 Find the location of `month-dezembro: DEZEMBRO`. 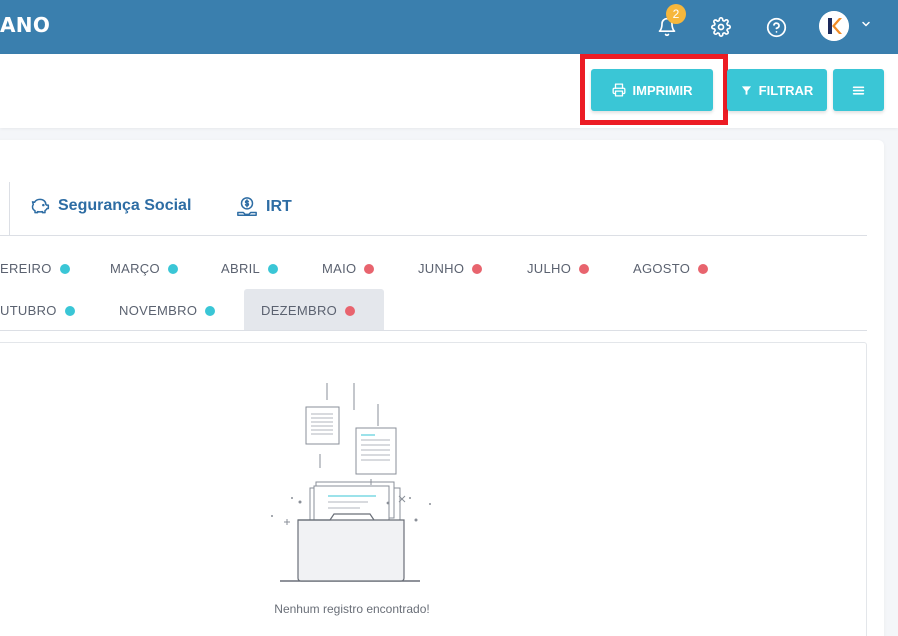

month-dezembro: DEZEMBRO is located at coordinates (308, 310).